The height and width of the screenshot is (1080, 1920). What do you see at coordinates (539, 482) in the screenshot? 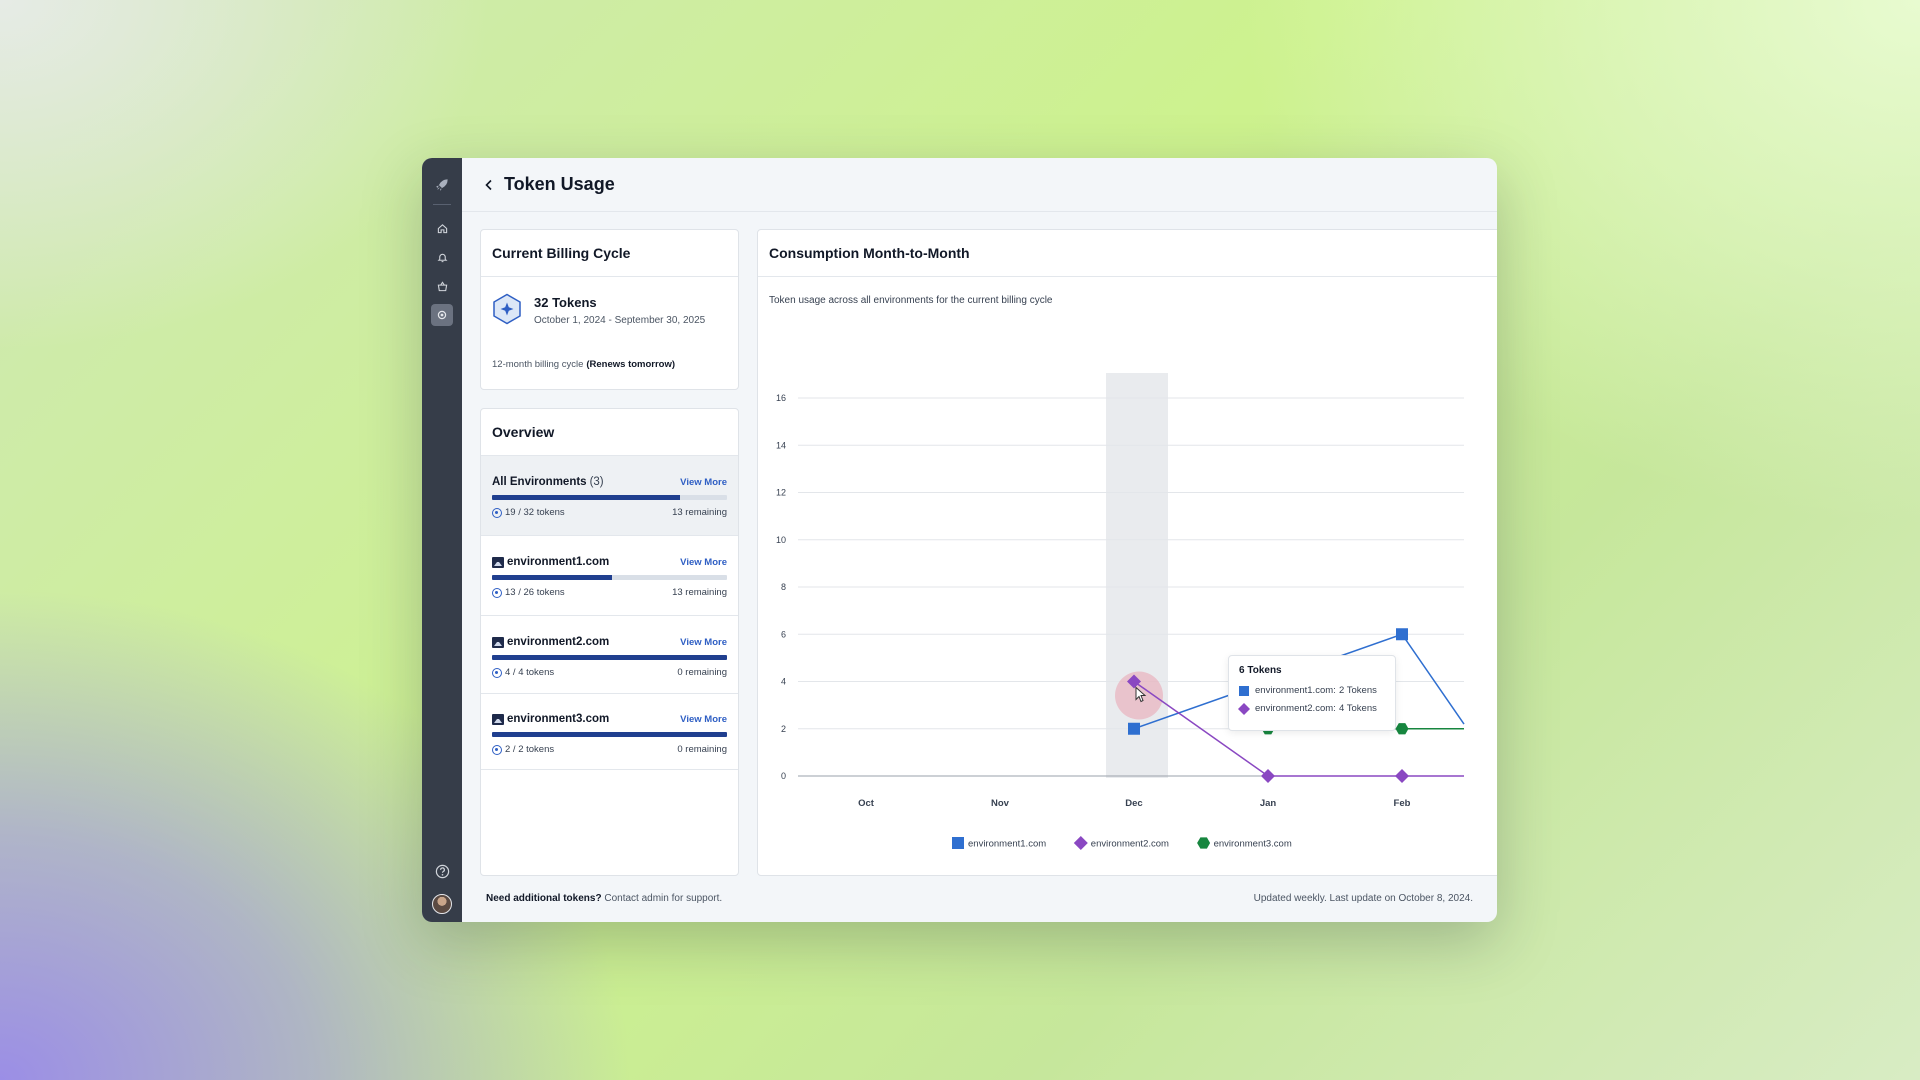
I see `row-name: All Environments` at bounding box center [539, 482].